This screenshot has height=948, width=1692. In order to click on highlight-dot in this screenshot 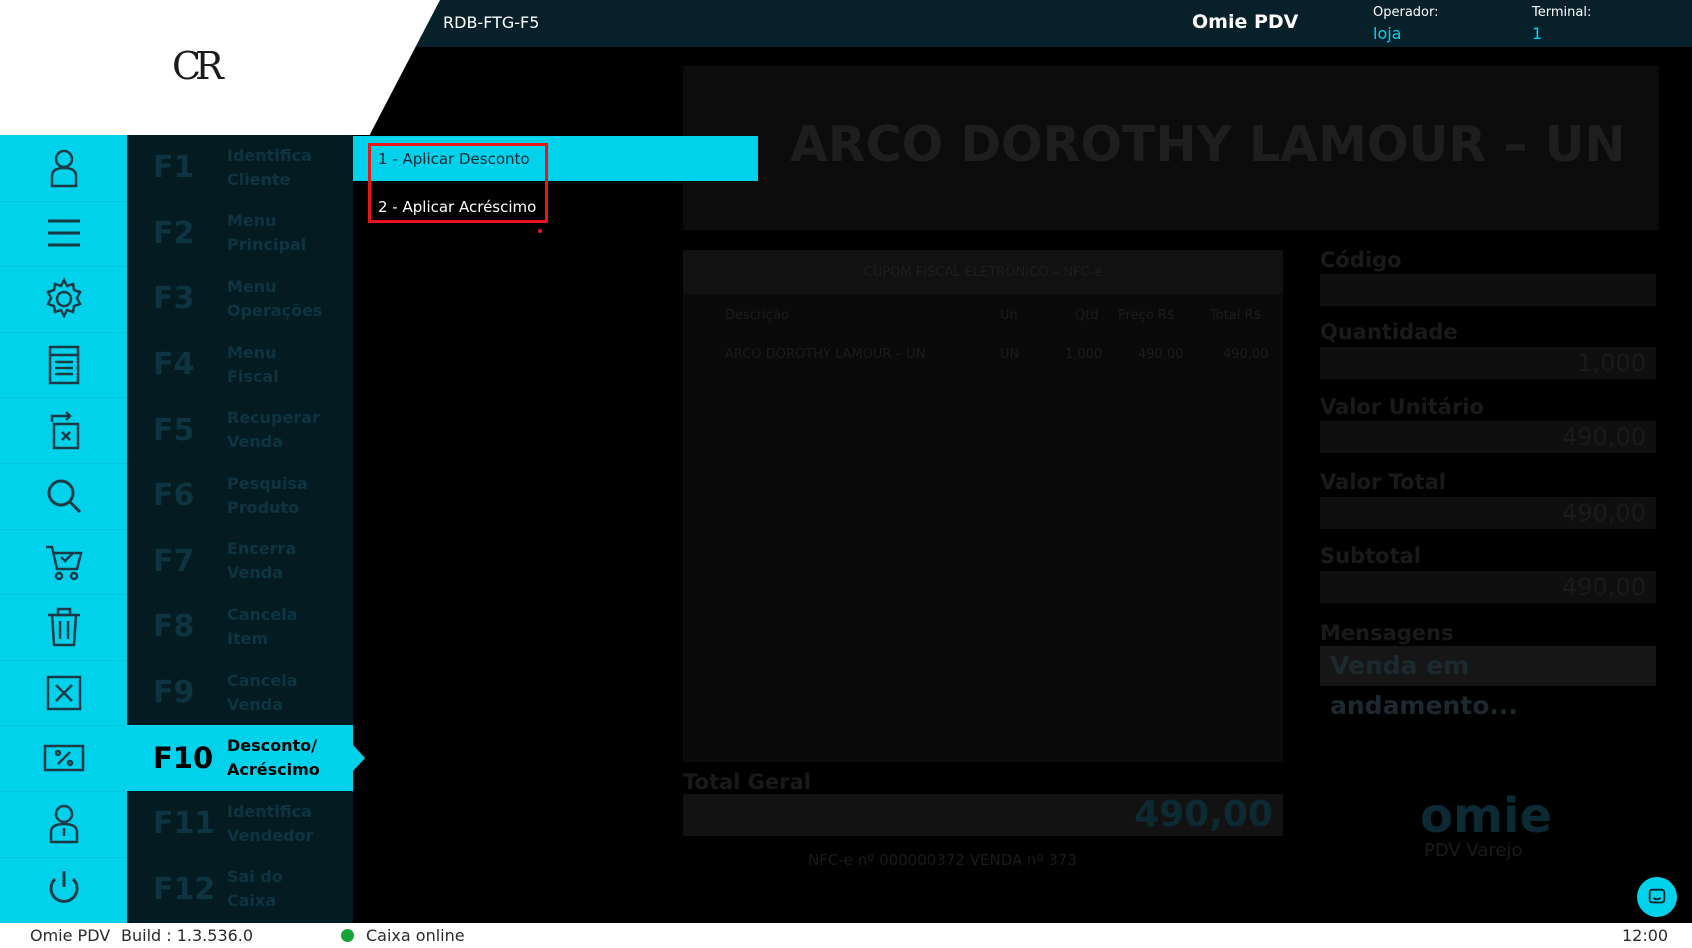, I will do `click(540, 231)`.